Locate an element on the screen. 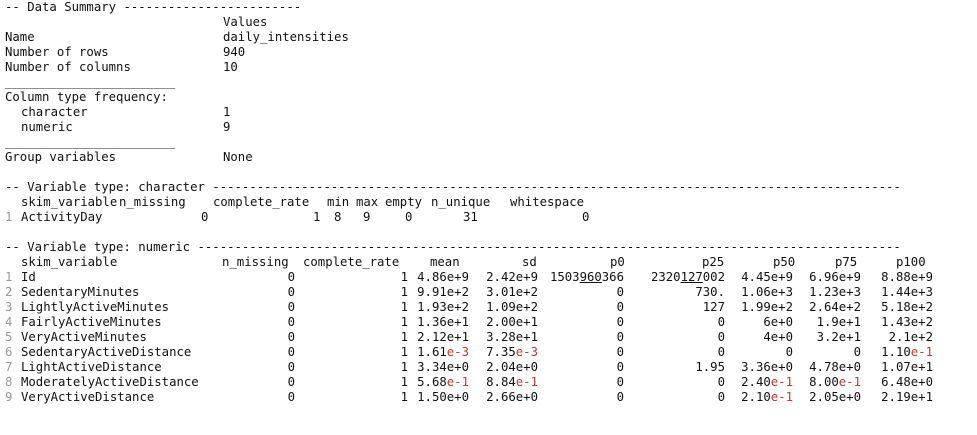  cell-p50: 0 is located at coordinates (789, 352).